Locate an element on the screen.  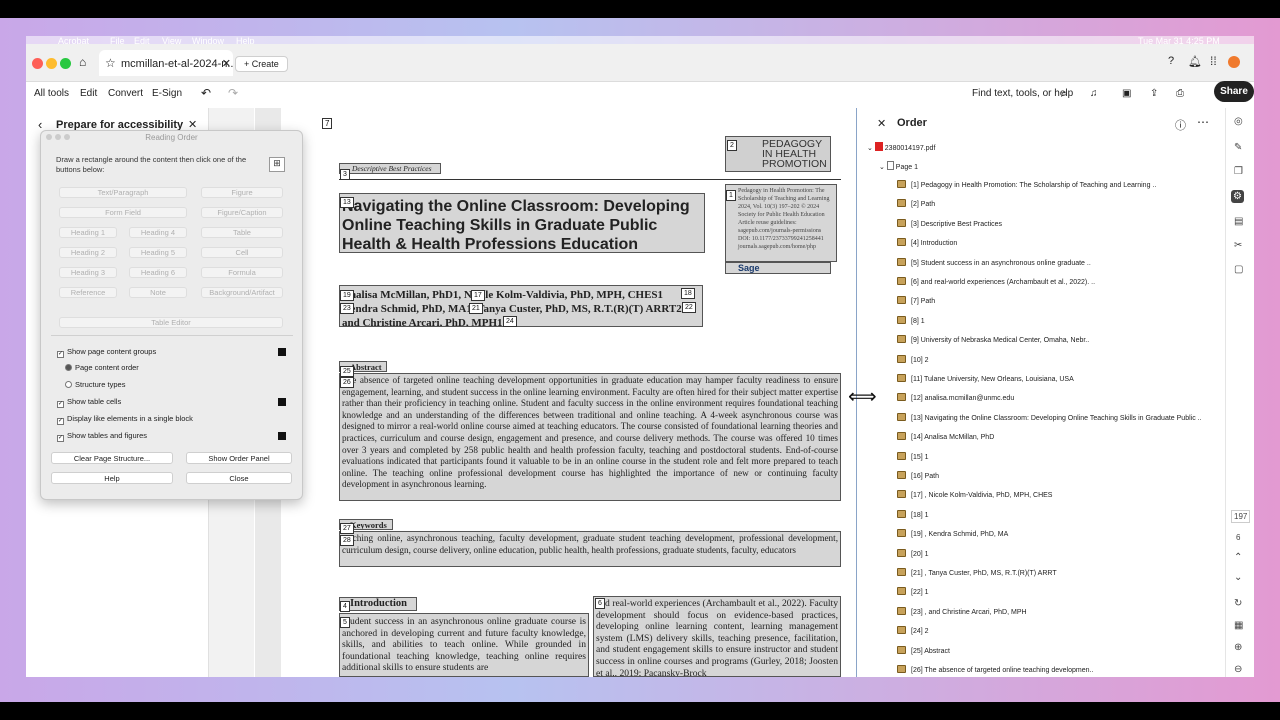
tree-page-node: ⌄ Page 1 is located at coordinates (898, 166).